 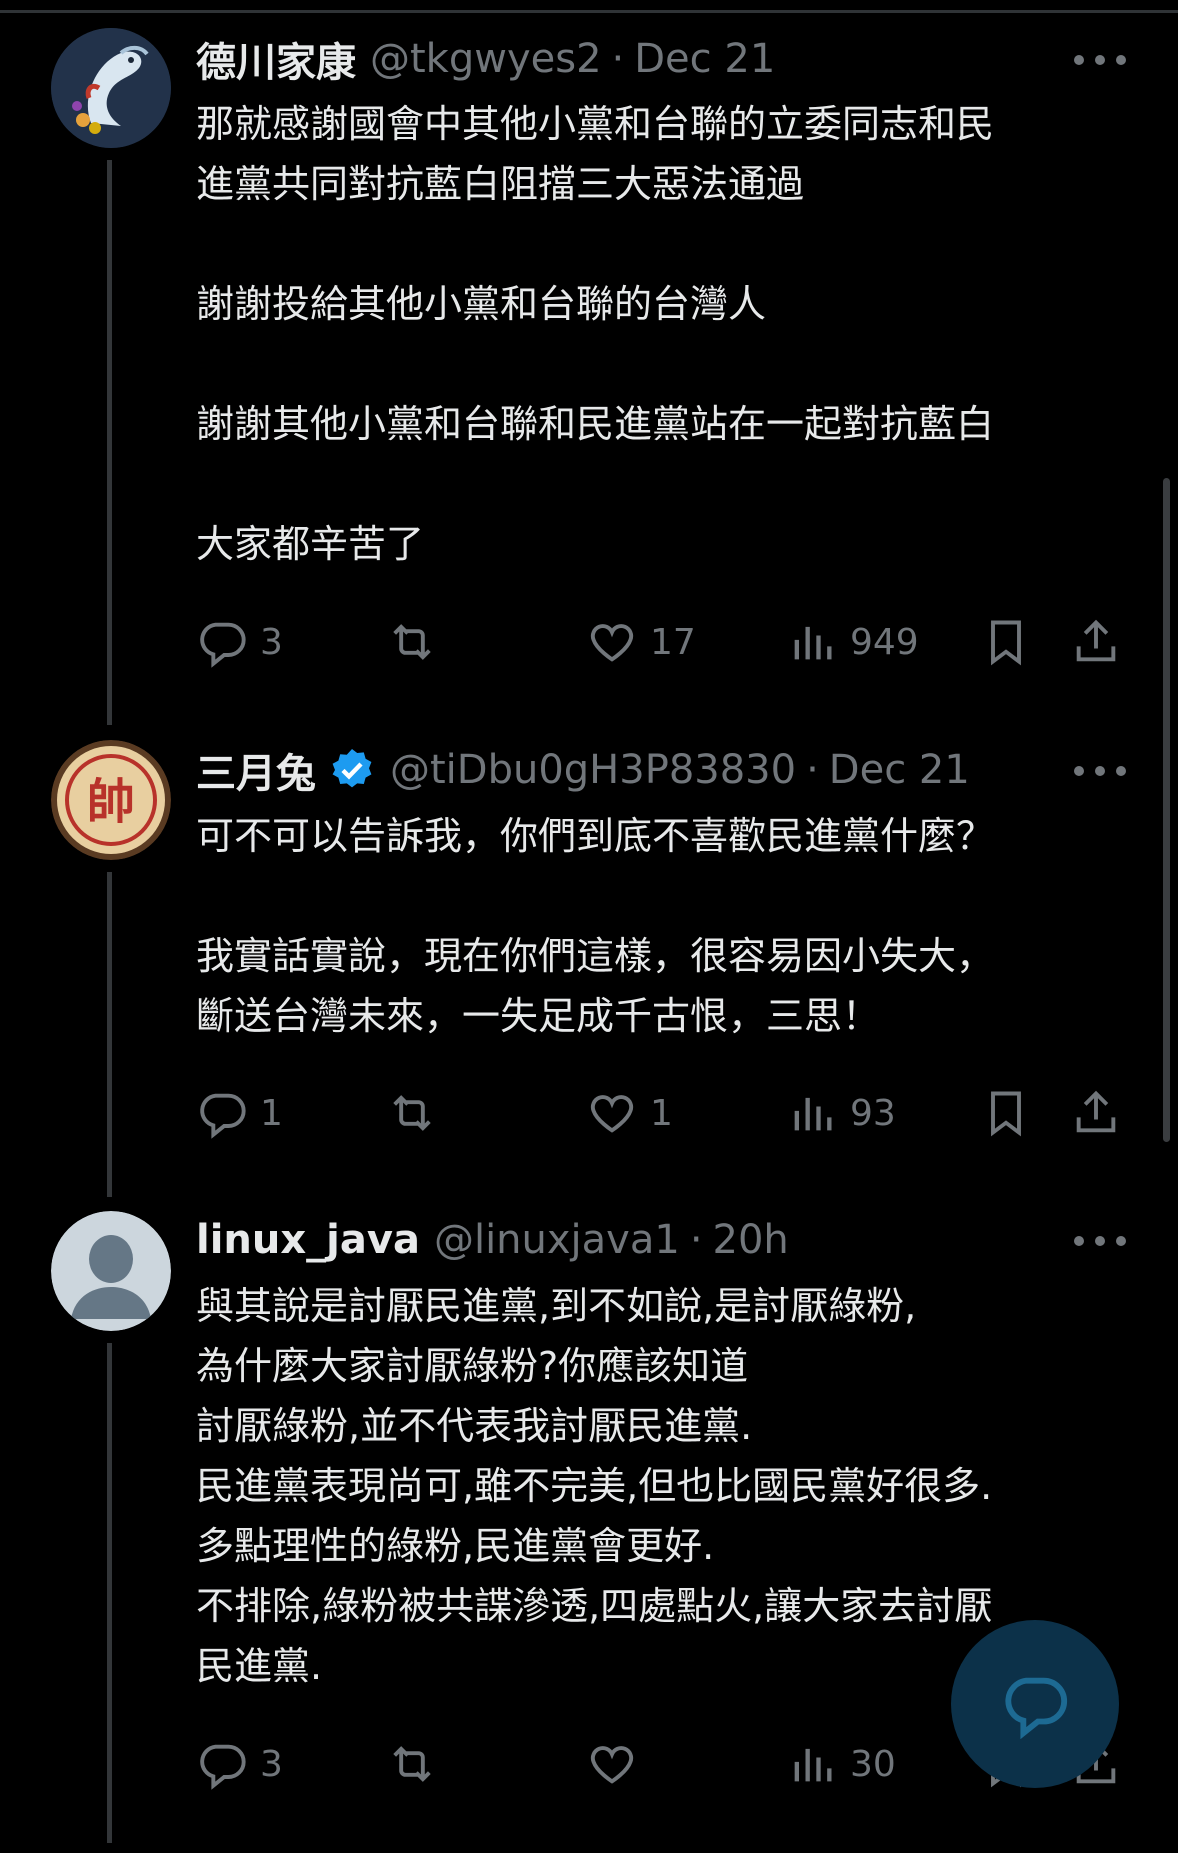 What do you see at coordinates (308, 1240) in the screenshot?
I see `display-name: linux_java` at bounding box center [308, 1240].